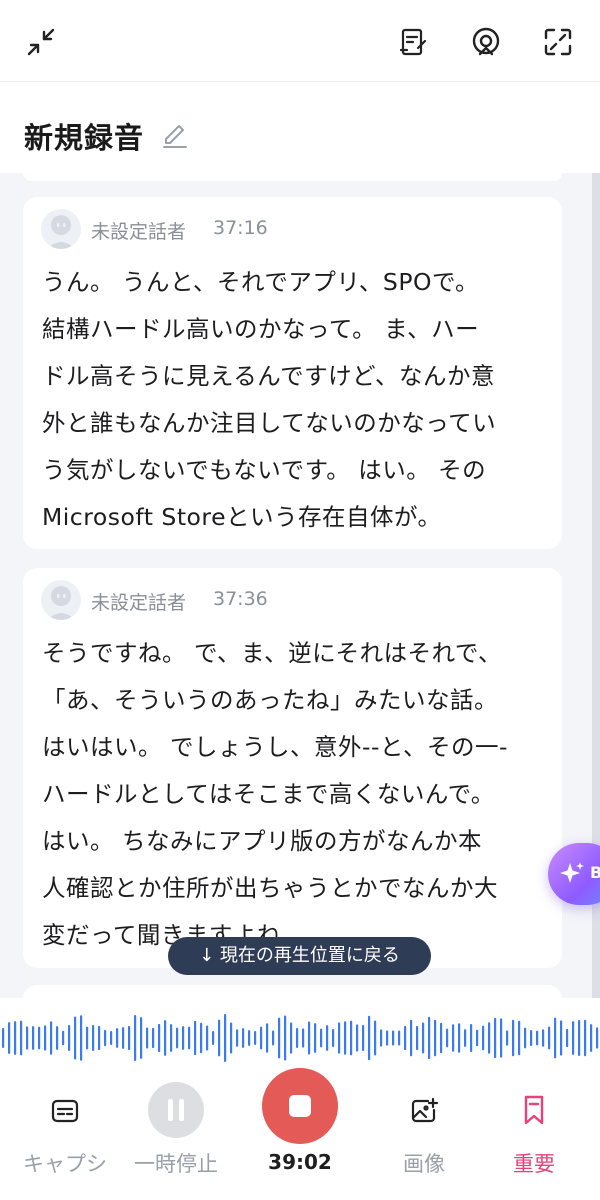 Image resolution: width=600 pixels, height=1200 pixels. Describe the element at coordinates (534, 1164) in the screenshot. I see `important-label: 重要` at that location.